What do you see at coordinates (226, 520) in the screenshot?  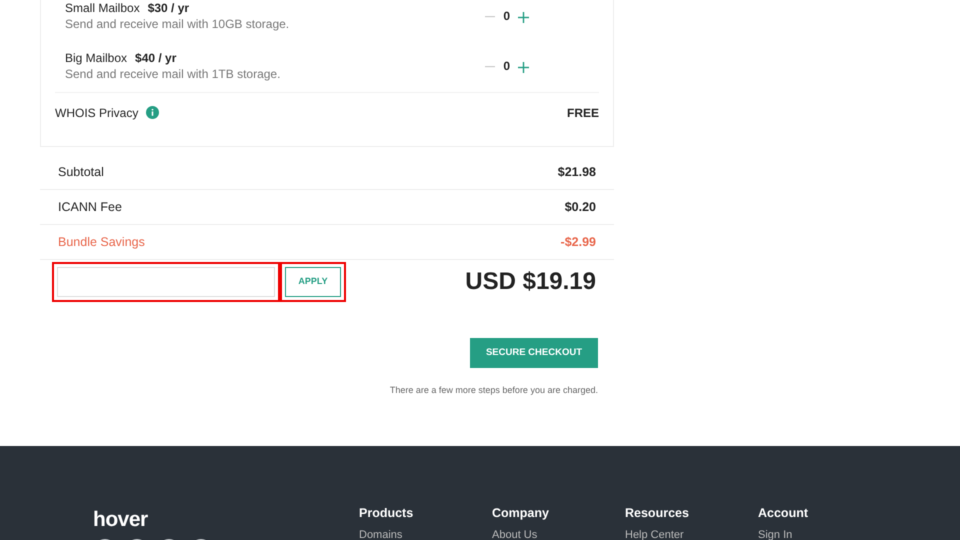 I see `hover-logo: hover` at bounding box center [226, 520].